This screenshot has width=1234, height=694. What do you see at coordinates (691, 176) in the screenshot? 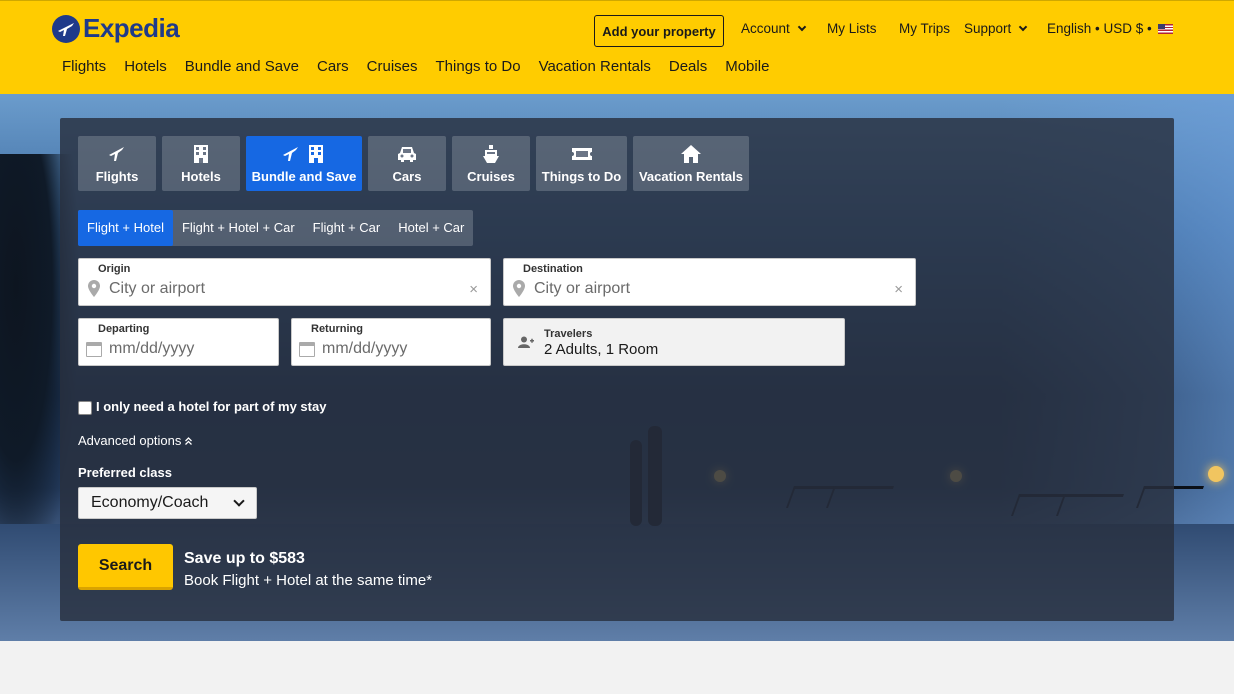
I see `tab-label: Vacation Rentals` at bounding box center [691, 176].